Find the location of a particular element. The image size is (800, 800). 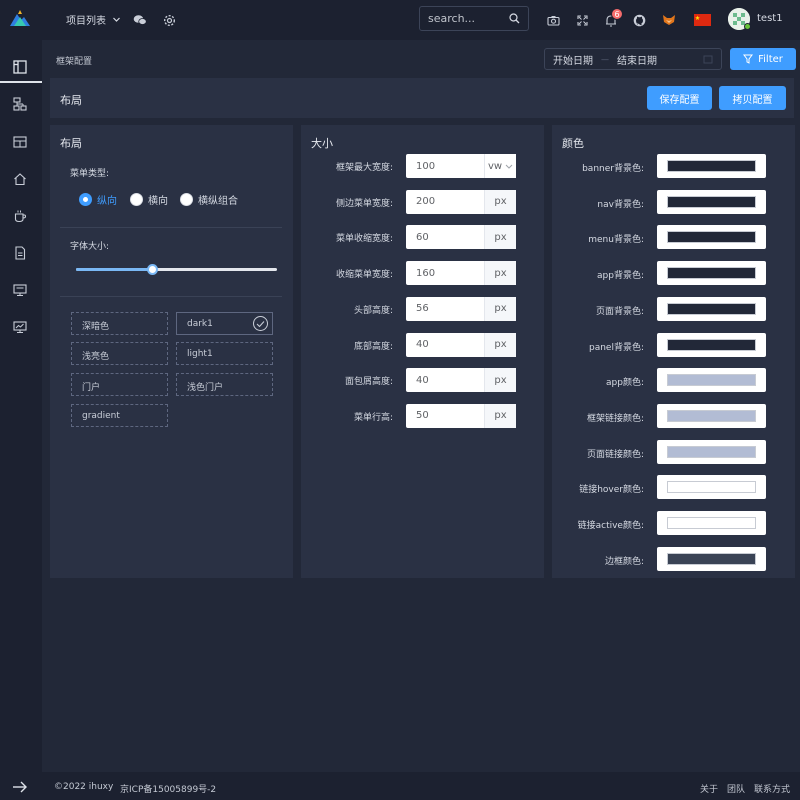

size-label: 框架最大宽度: is located at coordinates (364, 168).